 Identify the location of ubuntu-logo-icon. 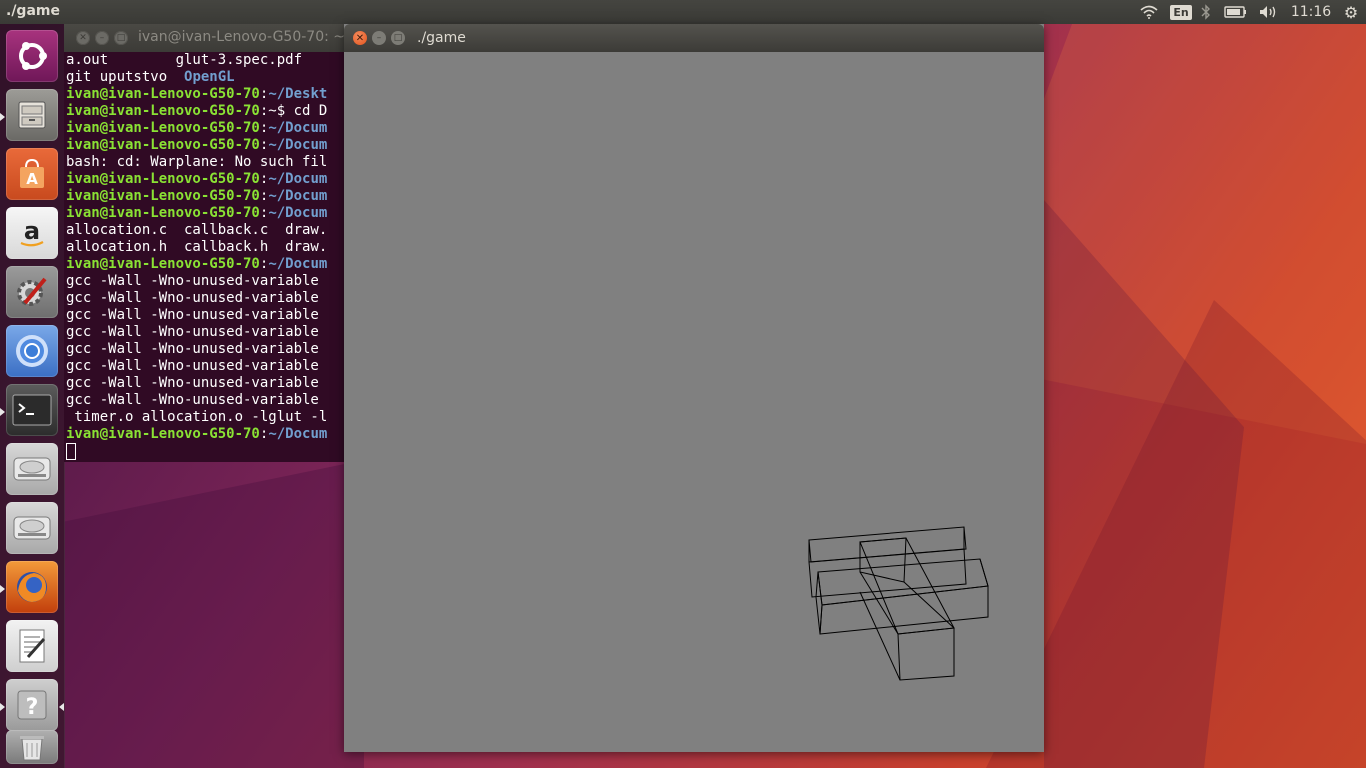
(33, 56).